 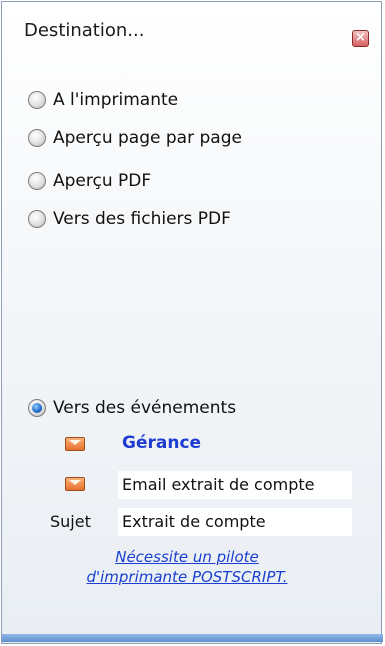 I want to click on radio-pdf-files, so click(x=37, y=219).